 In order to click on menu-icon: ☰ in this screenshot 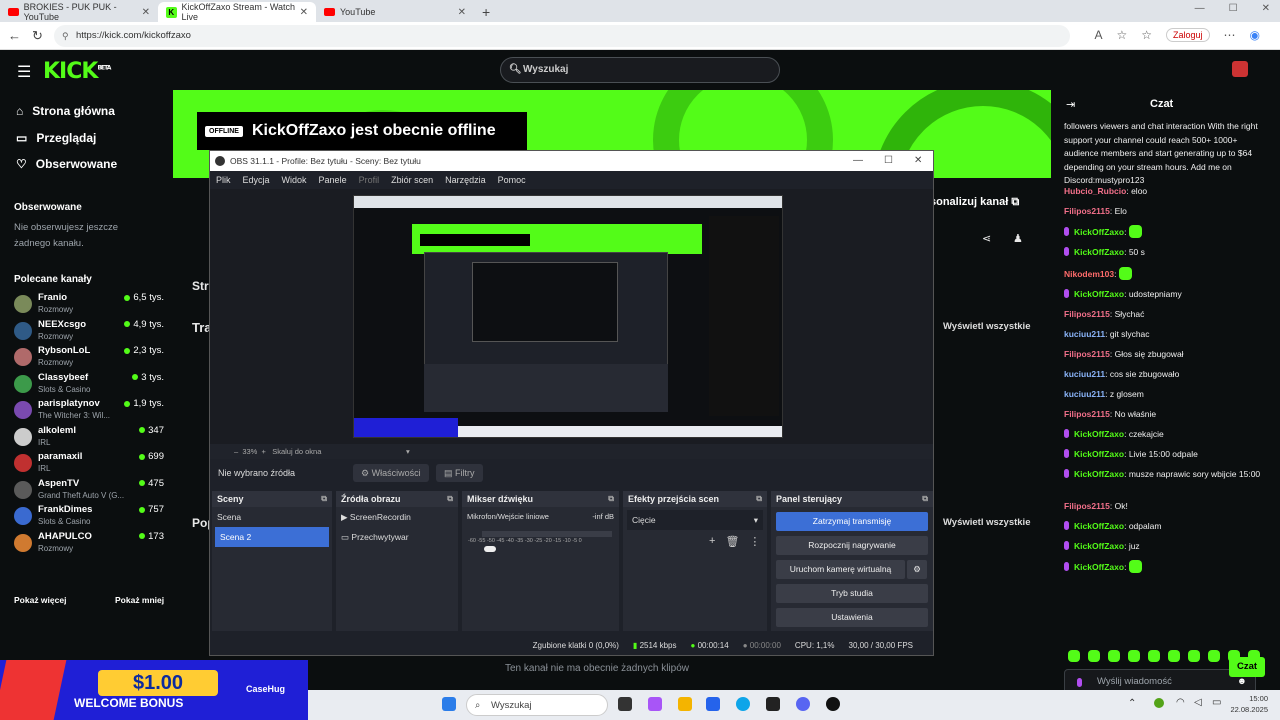, I will do `click(24, 72)`.